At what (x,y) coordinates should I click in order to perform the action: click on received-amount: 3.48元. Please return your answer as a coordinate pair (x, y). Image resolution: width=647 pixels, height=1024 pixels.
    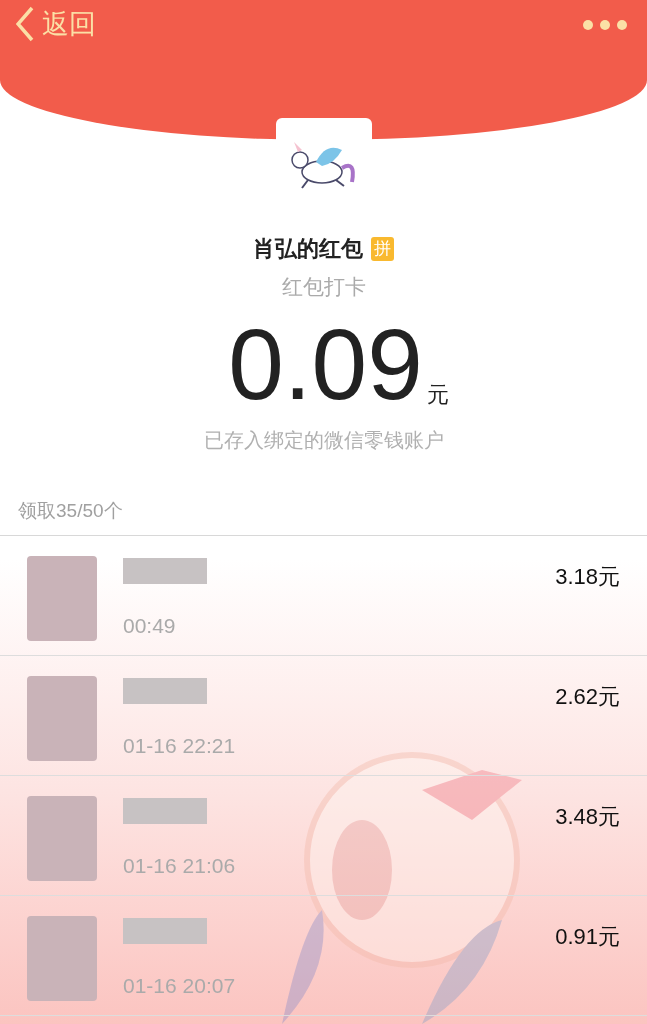
    Looking at the image, I should click on (587, 817).